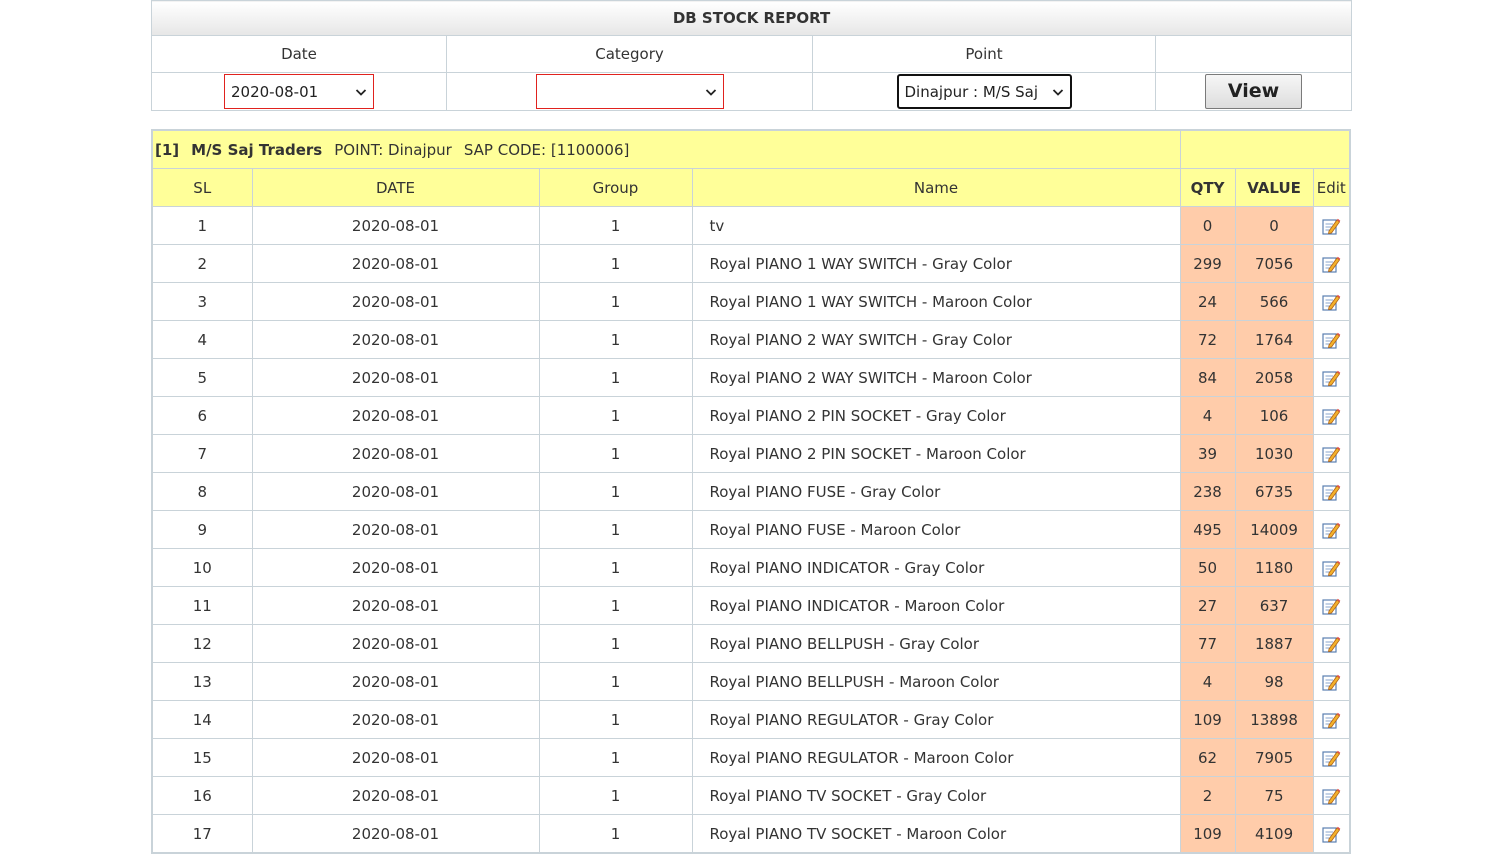 Image resolution: width=1497 pixels, height=854 pixels. Describe the element at coordinates (1331, 187) in the screenshot. I see `col-header-edit: Edit` at that location.